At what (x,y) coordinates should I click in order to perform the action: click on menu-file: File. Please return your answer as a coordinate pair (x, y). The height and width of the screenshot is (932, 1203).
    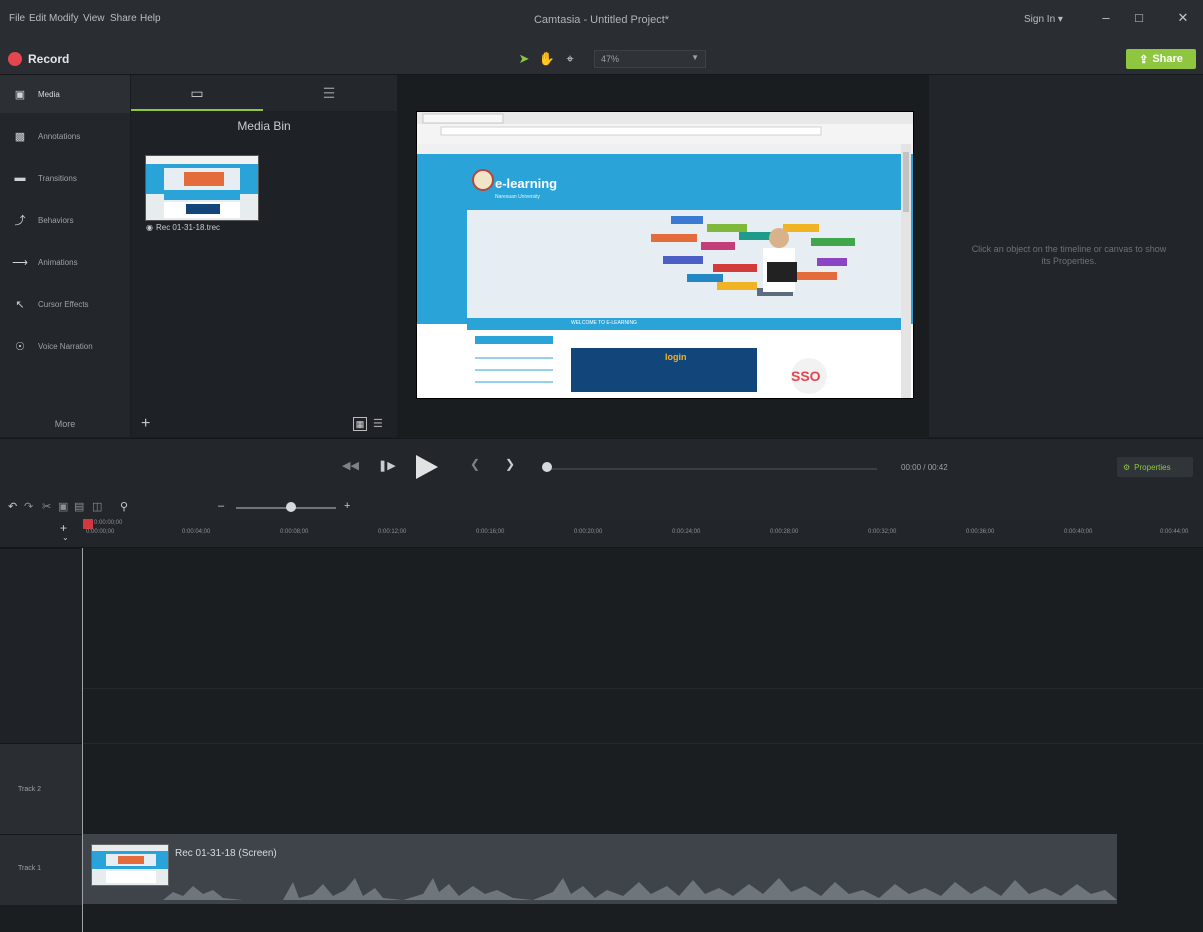
    Looking at the image, I should click on (17, 18).